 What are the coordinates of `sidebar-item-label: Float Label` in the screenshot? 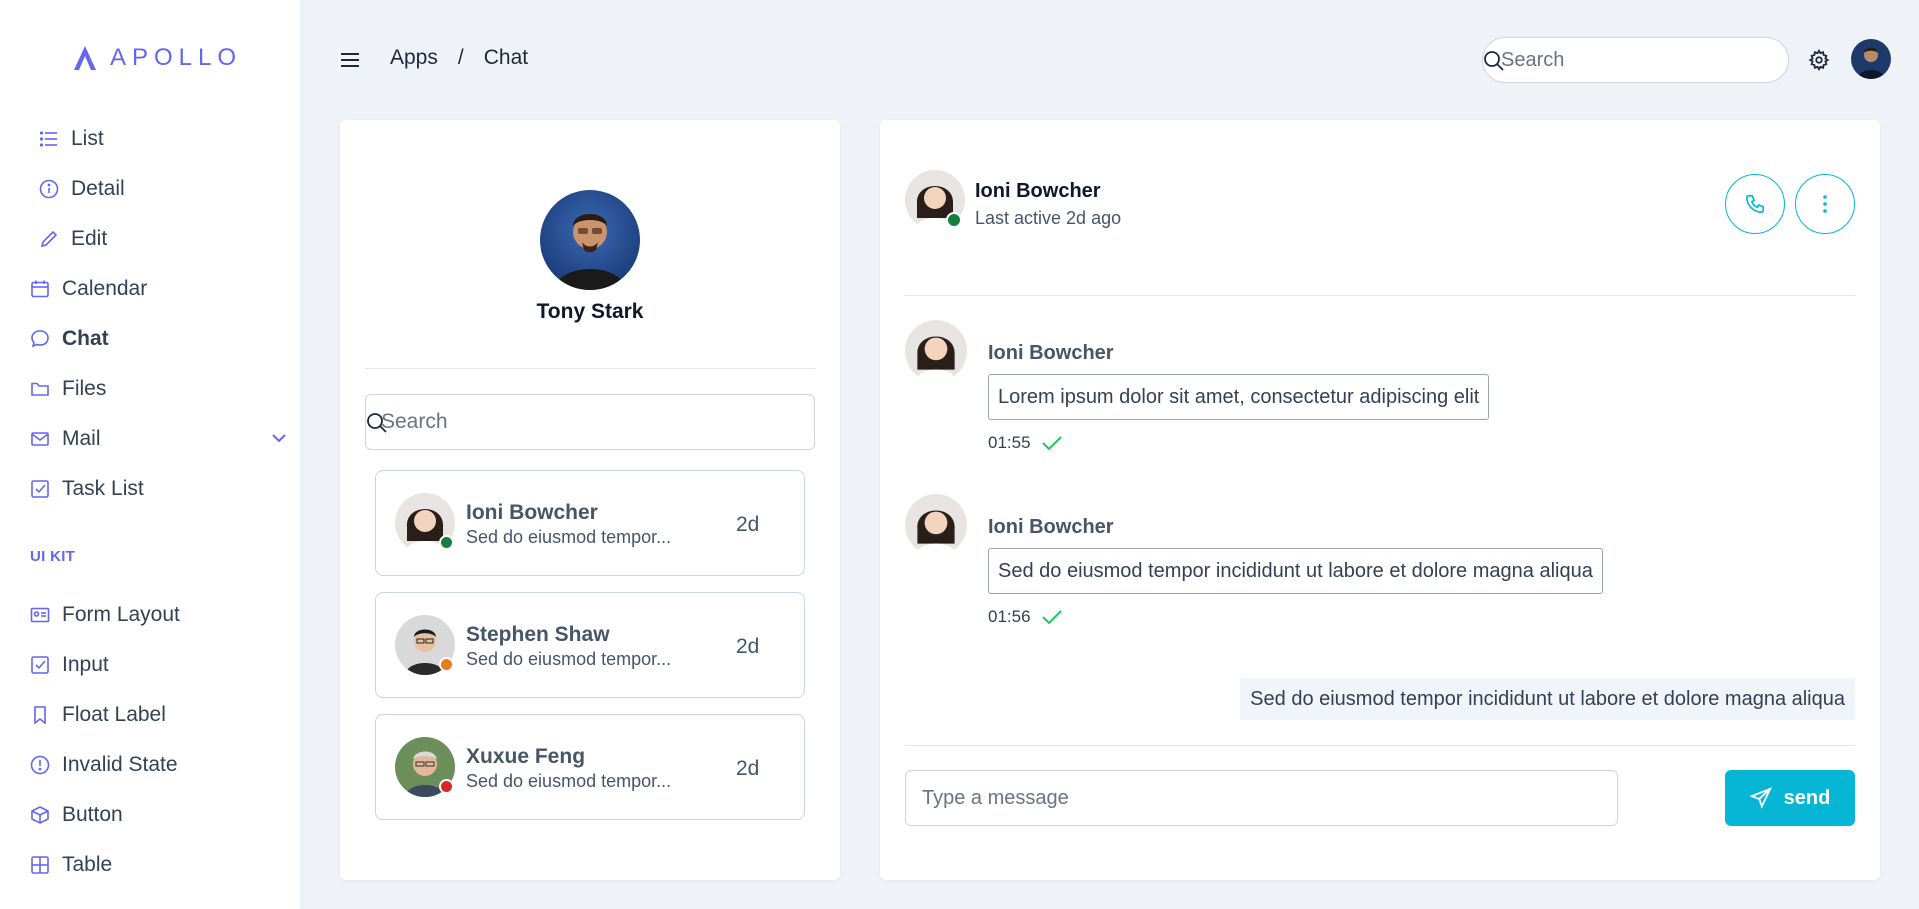 It's located at (114, 714).